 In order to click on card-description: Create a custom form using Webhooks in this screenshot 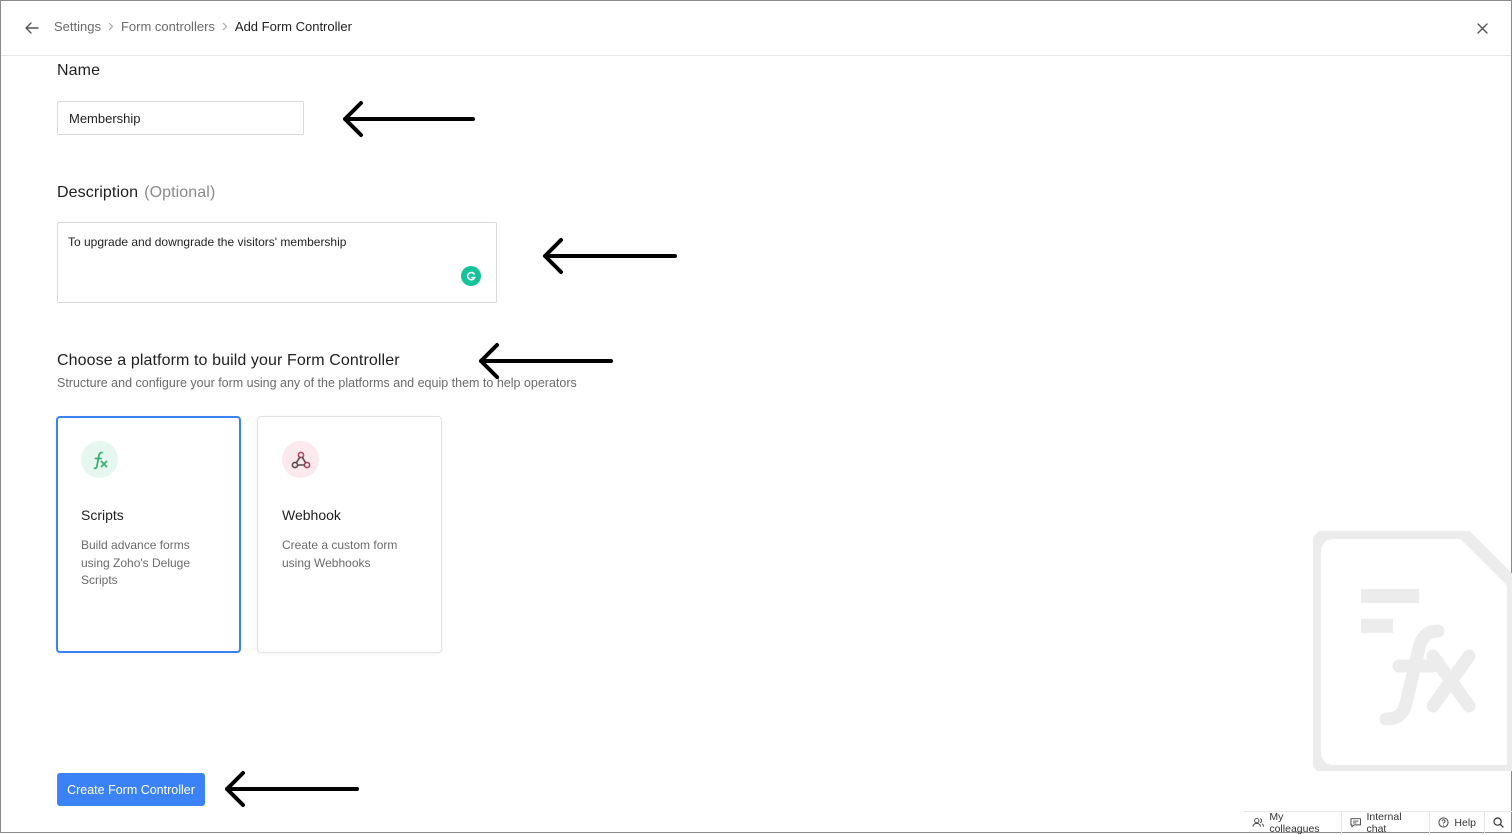, I will do `click(340, 554)`.